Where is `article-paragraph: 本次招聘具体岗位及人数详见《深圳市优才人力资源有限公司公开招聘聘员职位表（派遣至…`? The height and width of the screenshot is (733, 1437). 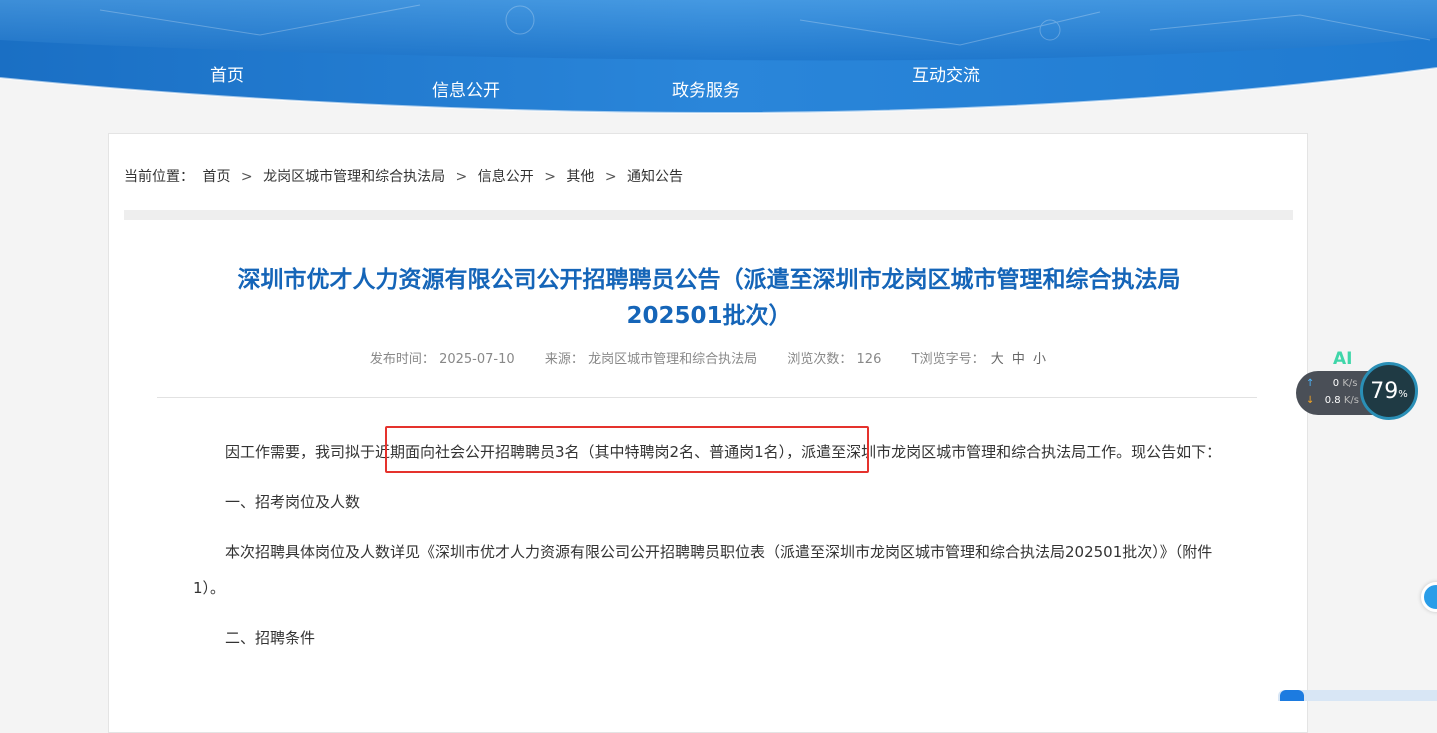 article-paragraph: 本次招聘具体岗位及人数详见《深圳市优才人力资源有限公司公开招聘聘员职位表（派遣至… is located at coordinates (703, 570).